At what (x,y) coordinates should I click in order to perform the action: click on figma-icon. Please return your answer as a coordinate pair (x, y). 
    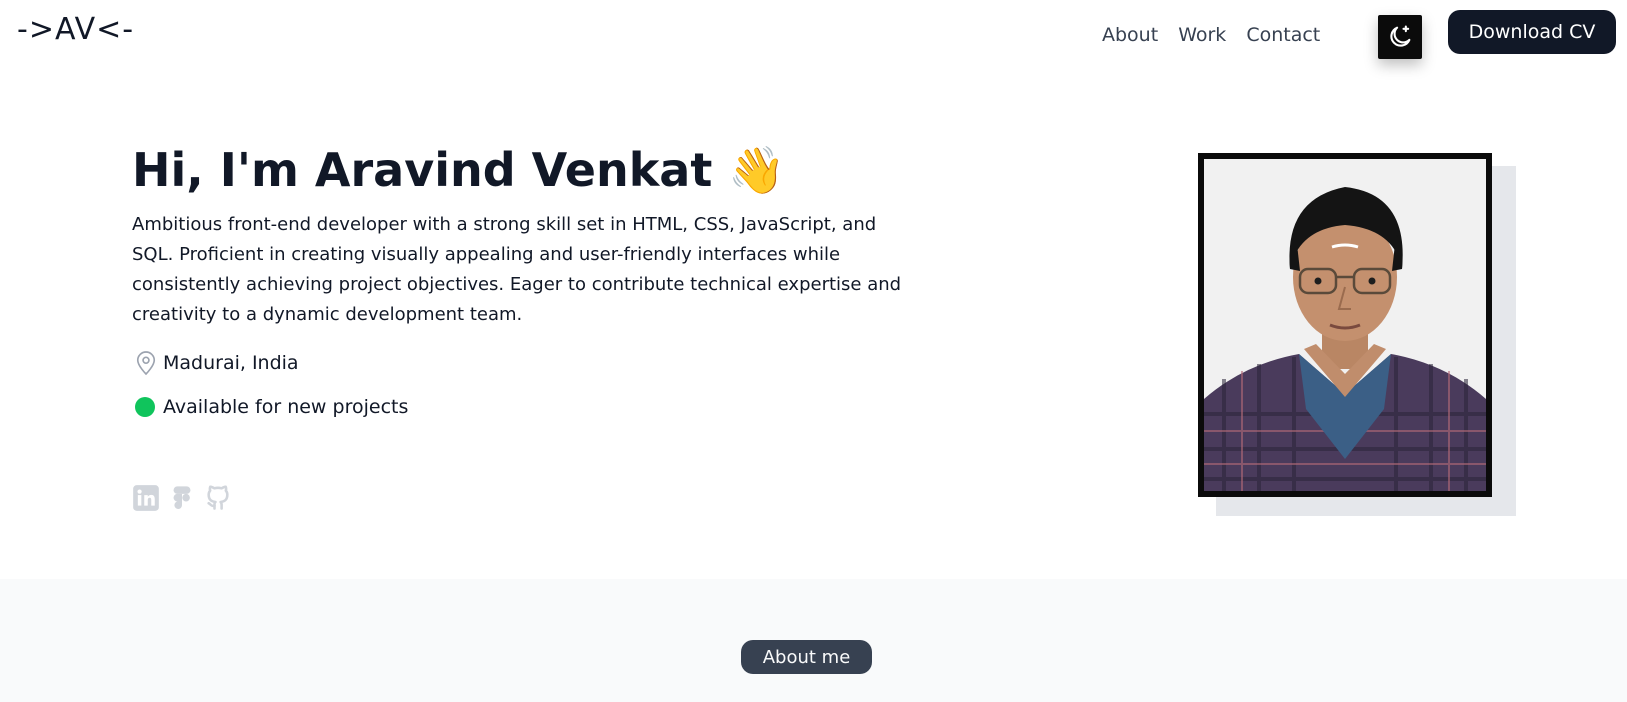
    Looking at the image, I should click on (182, 498).